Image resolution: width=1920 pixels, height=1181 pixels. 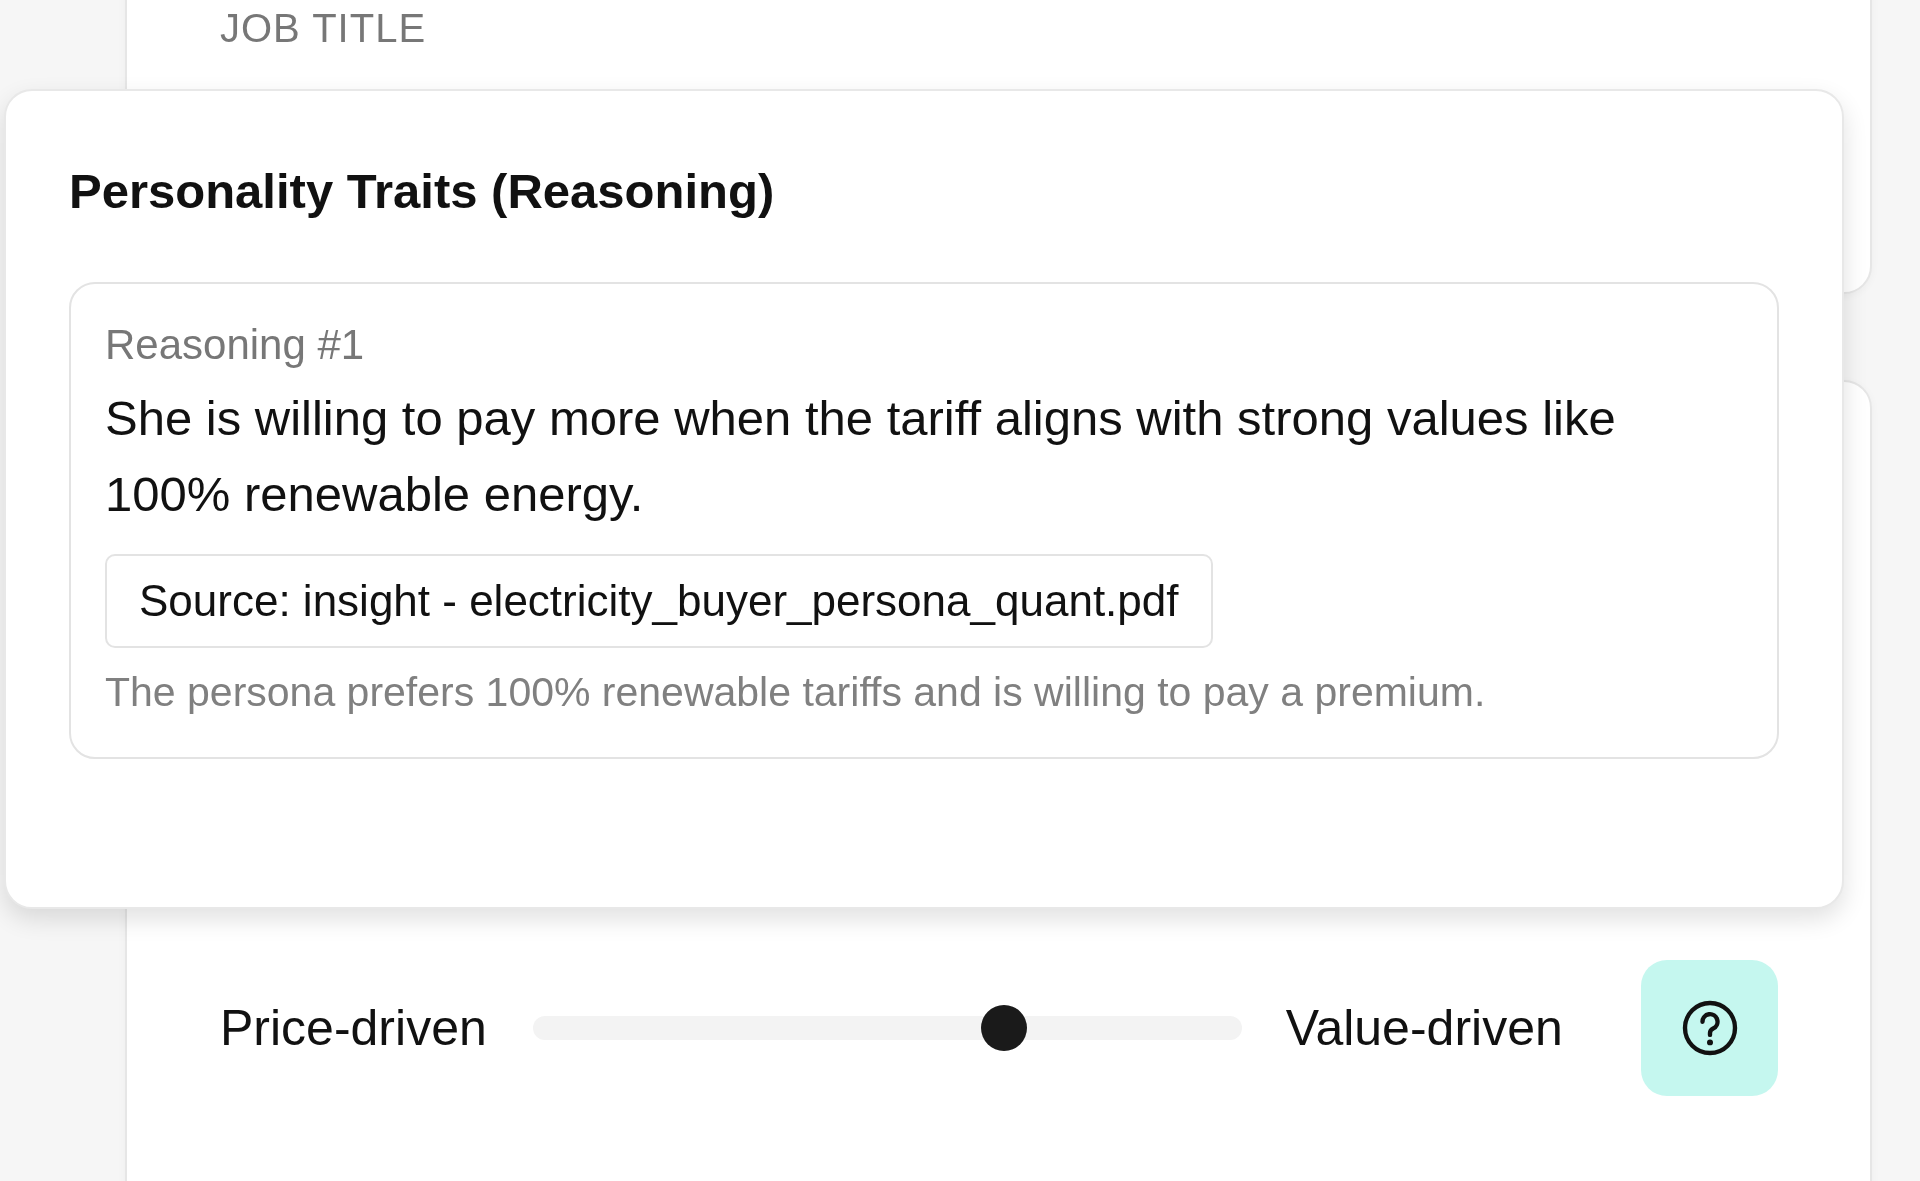 What do you see at coordinates (1004, 1028) in the screenshot?
I see `slider-thumb` at bounding box center [1004, 1028].